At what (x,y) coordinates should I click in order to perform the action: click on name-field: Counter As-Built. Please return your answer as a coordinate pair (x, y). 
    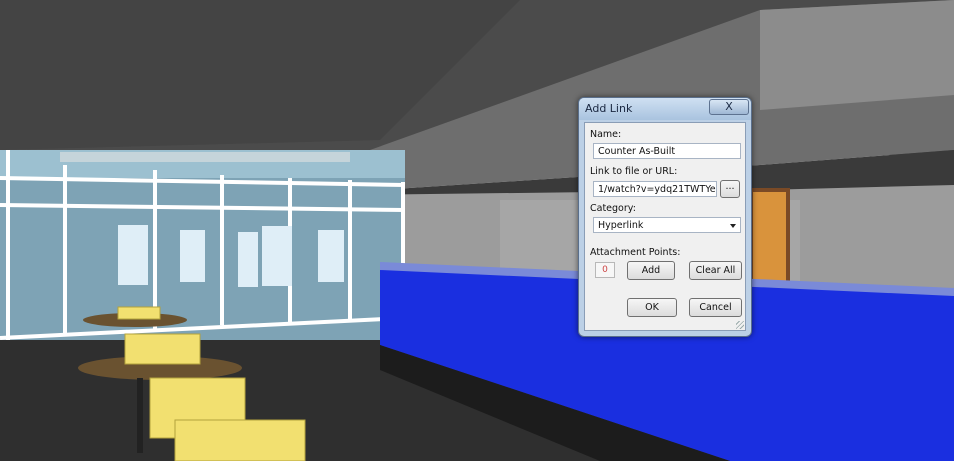
    Looking at the image, I should click on (667, 151).